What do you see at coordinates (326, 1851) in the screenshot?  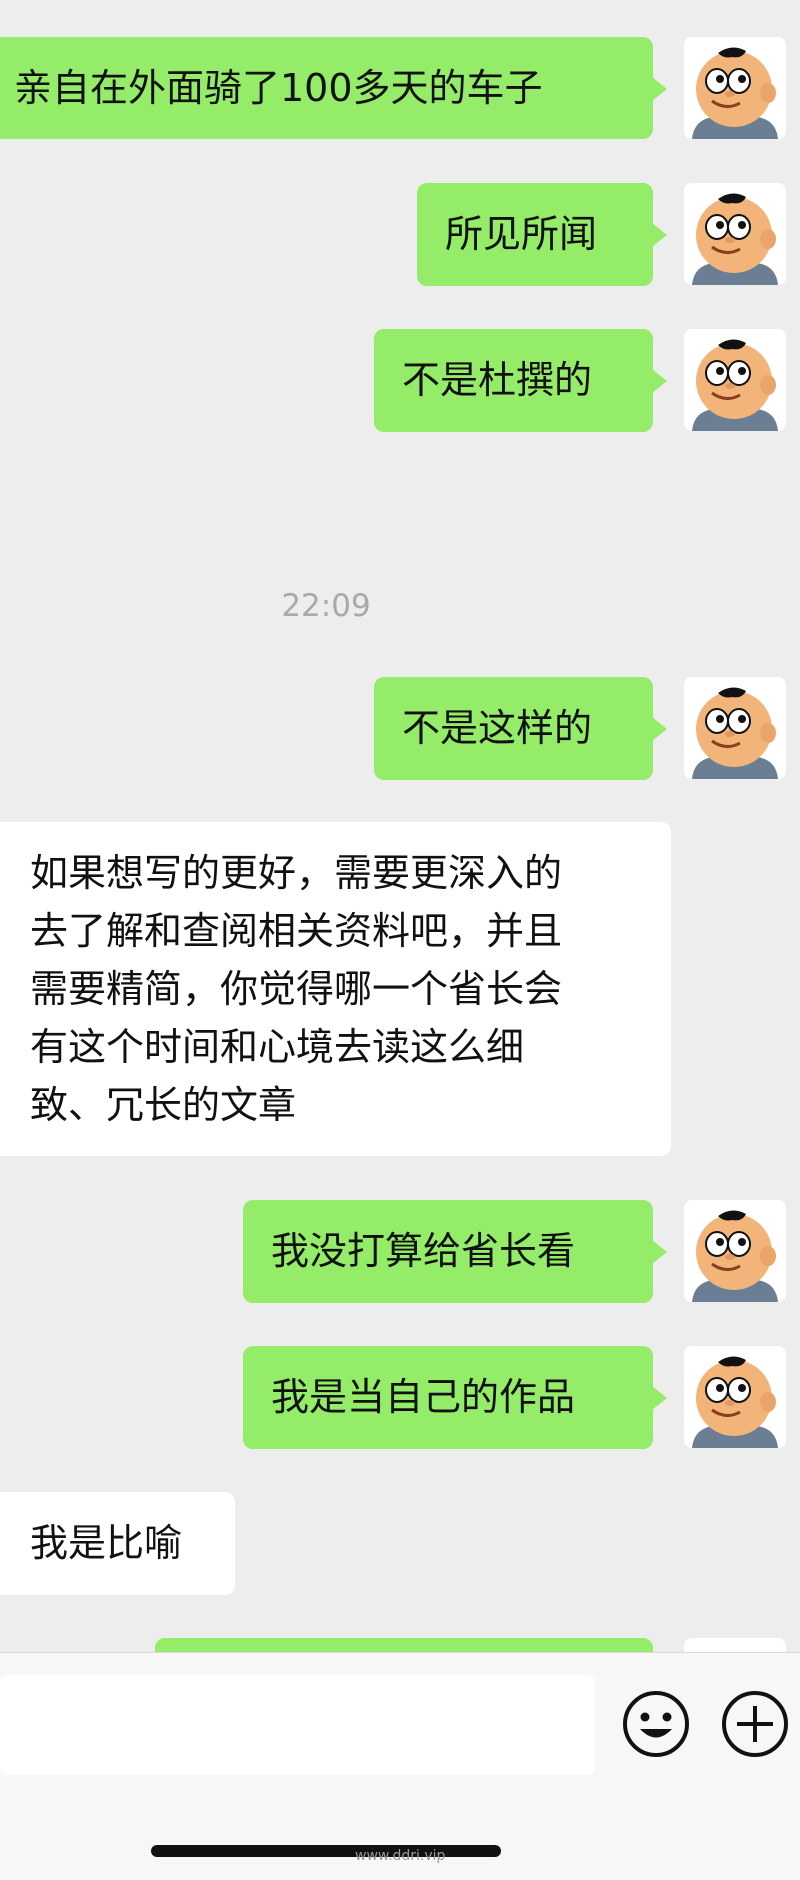 I see `home-indicator` at bounding box center [326, 1851].